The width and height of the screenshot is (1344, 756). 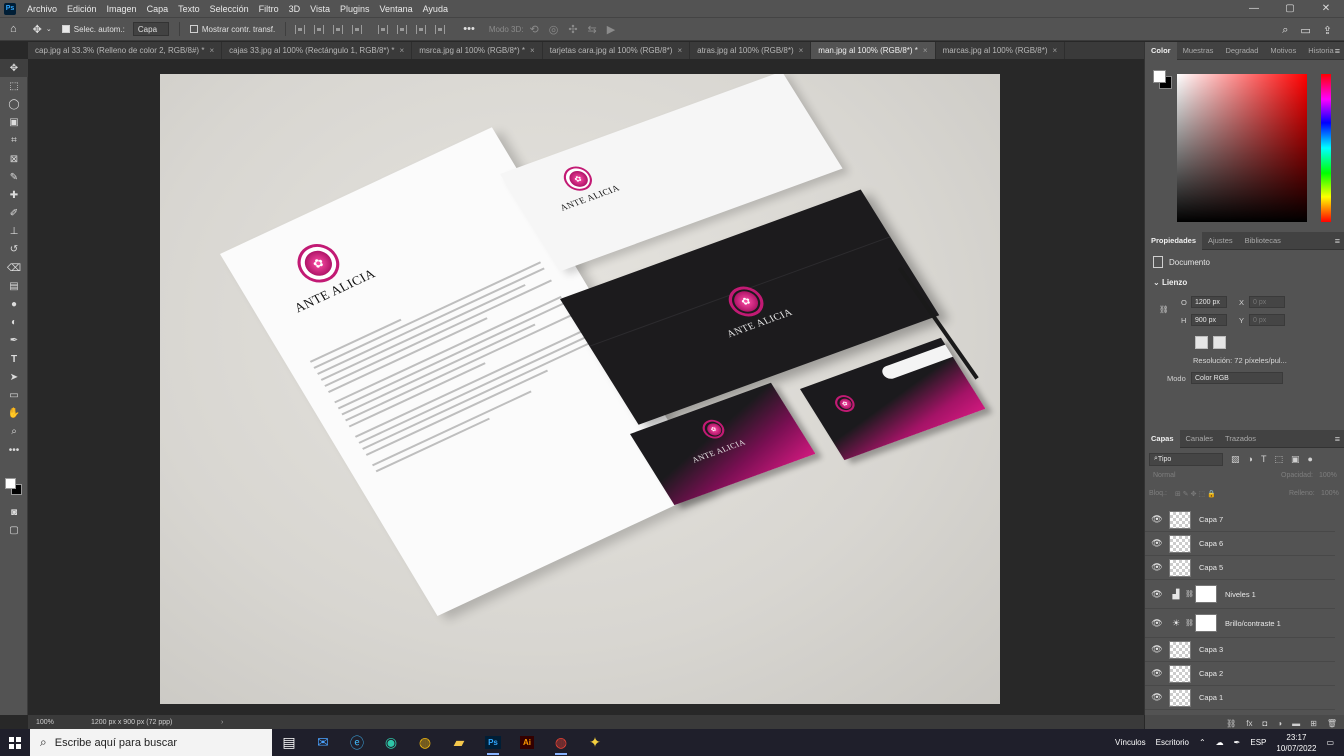 What do you see at coordinates (229, 9) in the screenshot?
I see `menu-seleccion: Selección` at bounding box center [229, 9].